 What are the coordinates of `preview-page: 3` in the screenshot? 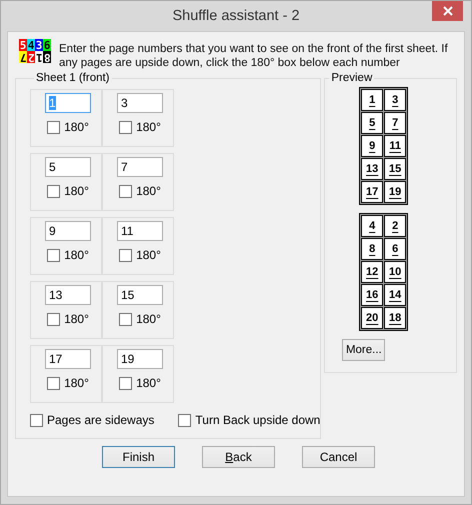 It's located at (395, 100).